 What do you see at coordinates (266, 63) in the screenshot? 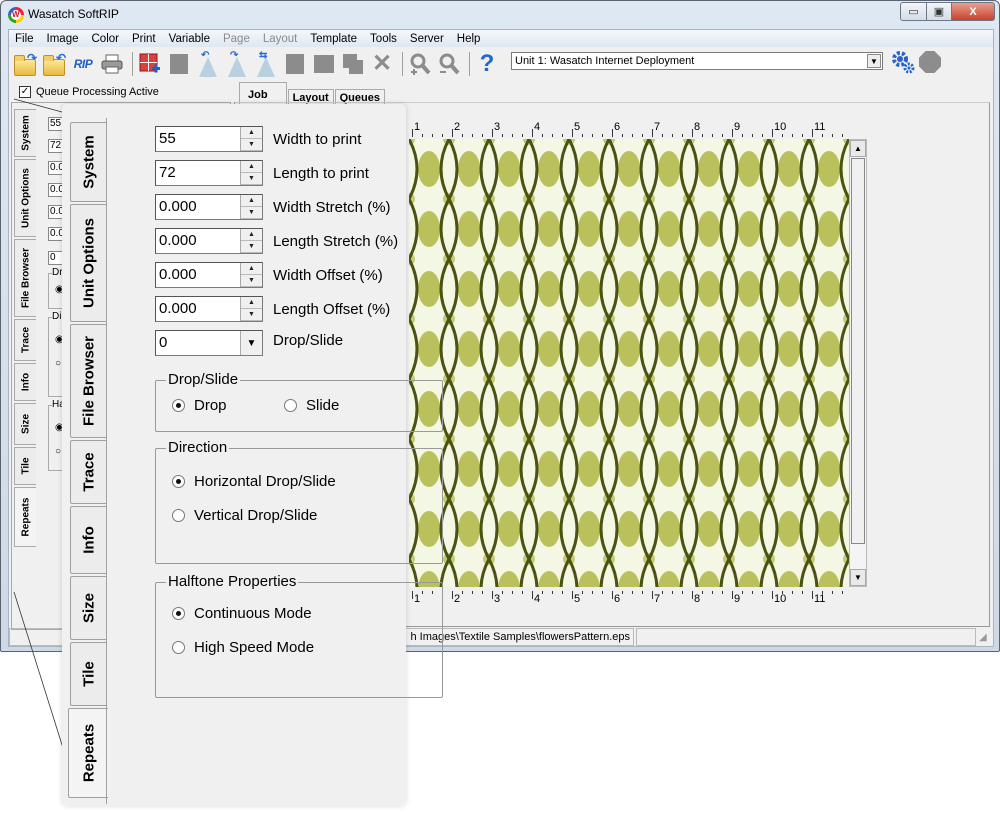
I see `flip-button: ⇆` at bounding box center [266, 63].